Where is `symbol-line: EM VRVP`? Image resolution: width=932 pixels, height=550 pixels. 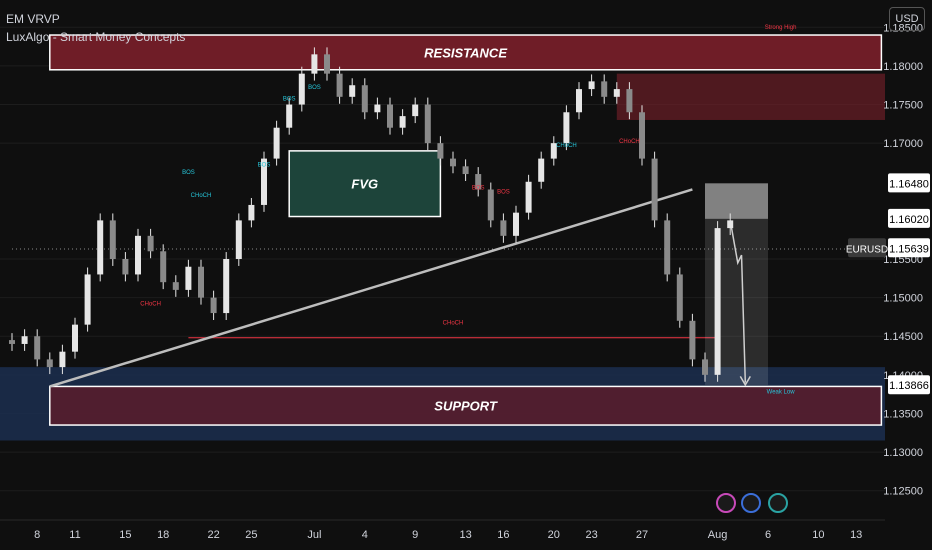 symbol-line: EM VRVP is located at coordinates (33, 19).